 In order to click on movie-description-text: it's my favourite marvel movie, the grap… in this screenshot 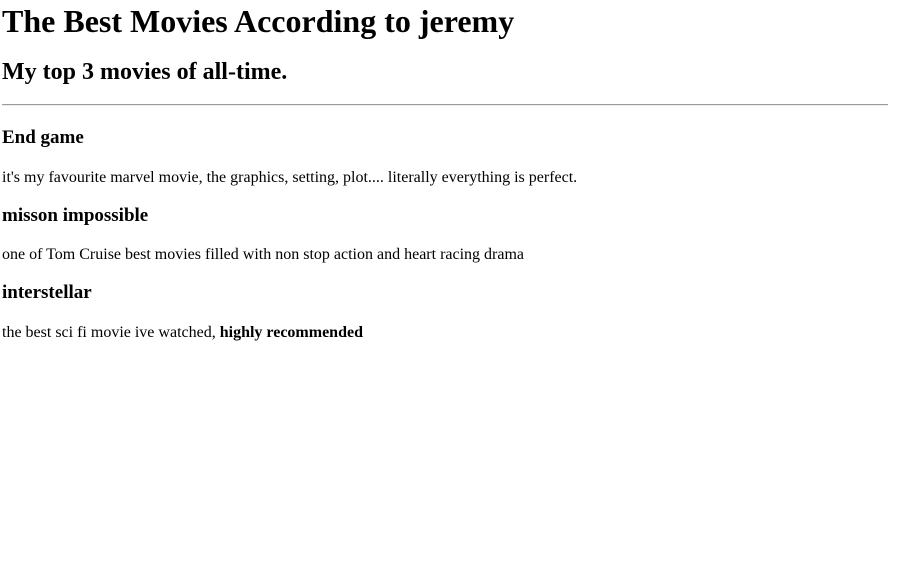, I will do `click(290, 177)`.